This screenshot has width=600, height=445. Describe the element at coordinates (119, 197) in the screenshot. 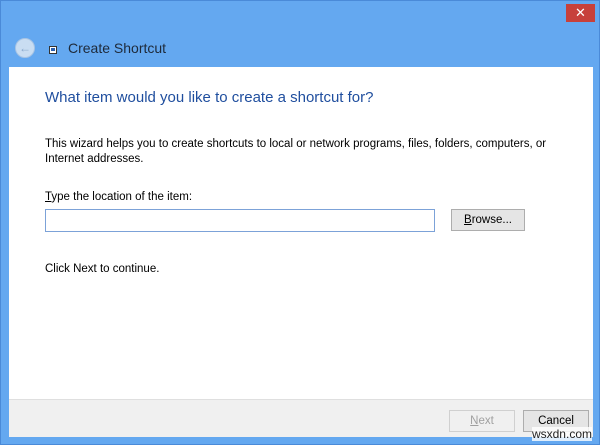

I see `location-label: Type the location of the item:` at that location.